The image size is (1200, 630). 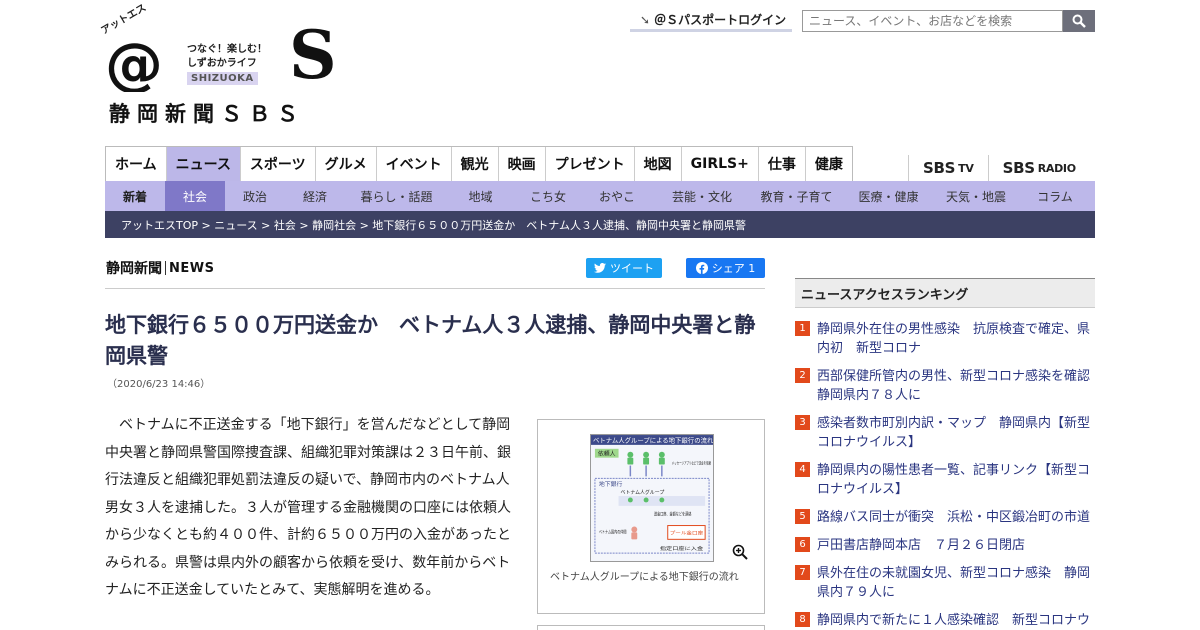 What do you see at coordinates (673, 514) in the screenshot?
I see `diagram-send: 送金口座、金額などを連絡` at bounding box center [673, 514].